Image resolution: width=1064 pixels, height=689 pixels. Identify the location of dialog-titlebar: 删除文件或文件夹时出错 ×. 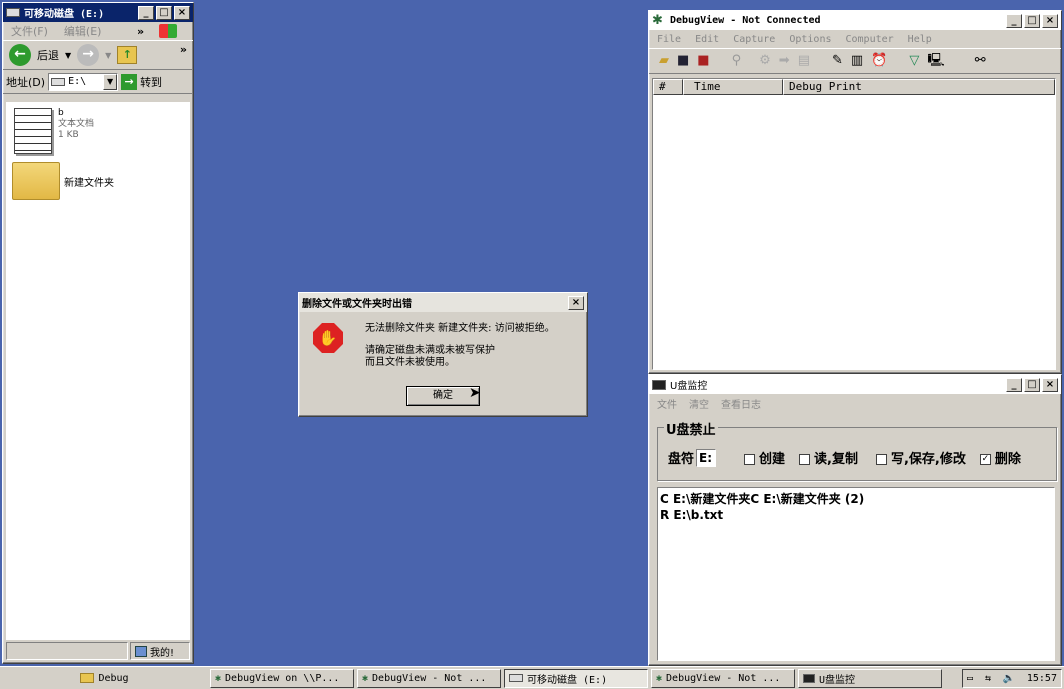
(443, 302).